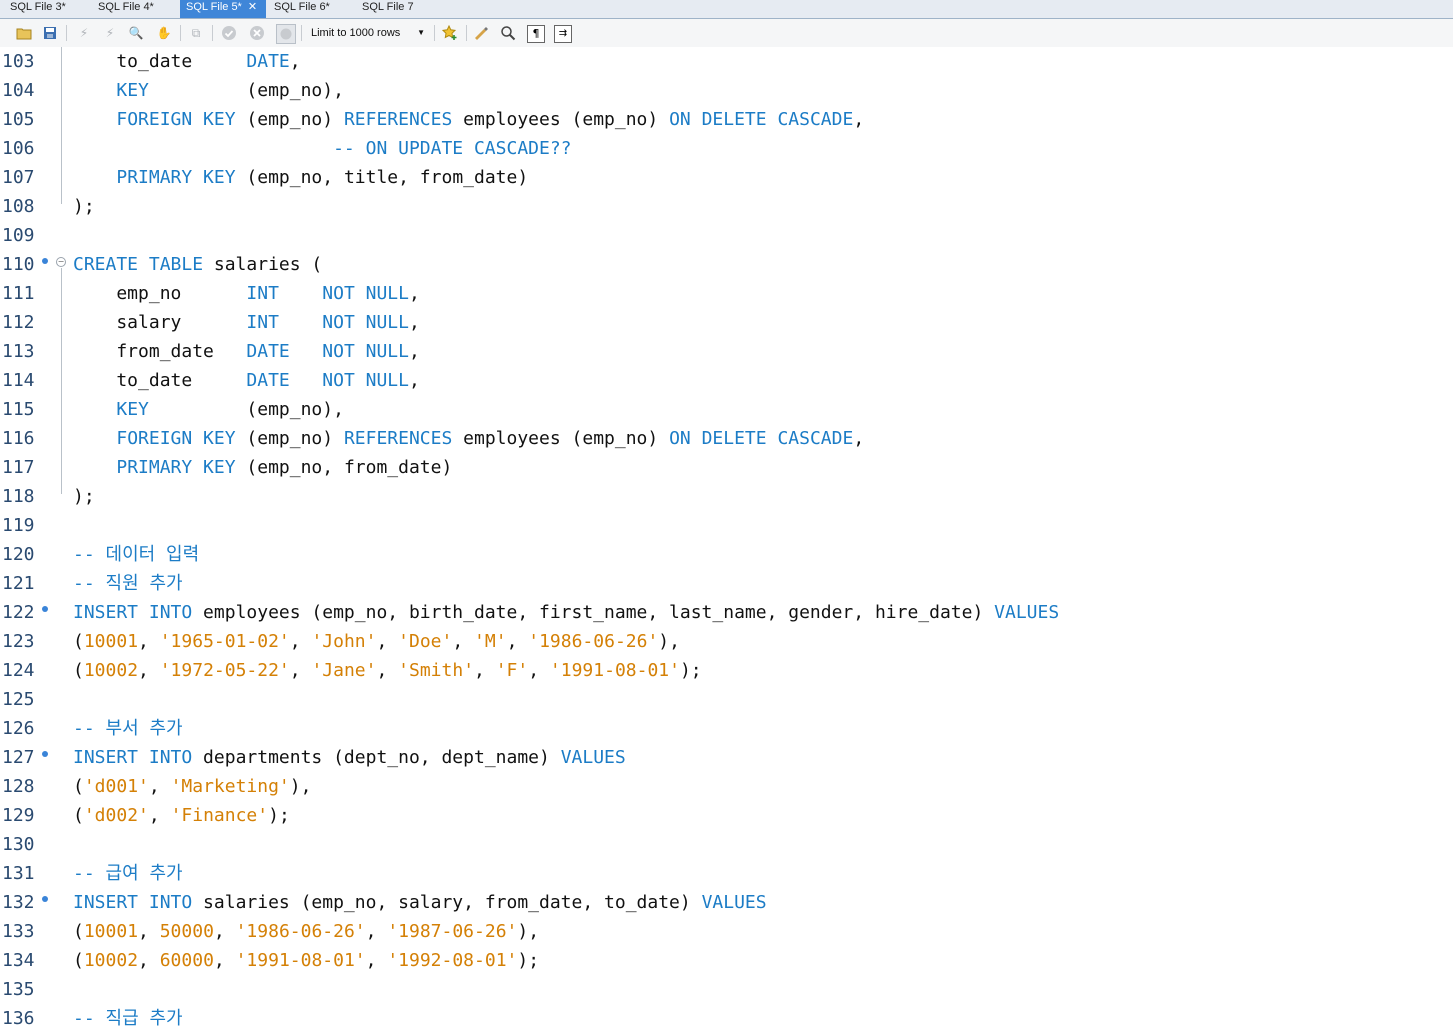  What do you see at coordinates (726, 844) in the screenshot?
I see `code-line: 130` at bounding box center [726, 844].